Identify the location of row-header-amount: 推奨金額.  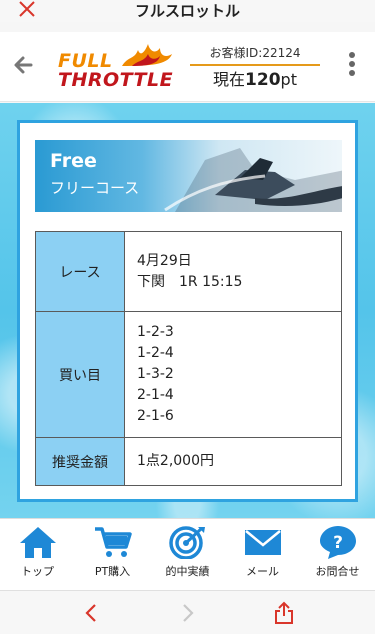
(80, 461).